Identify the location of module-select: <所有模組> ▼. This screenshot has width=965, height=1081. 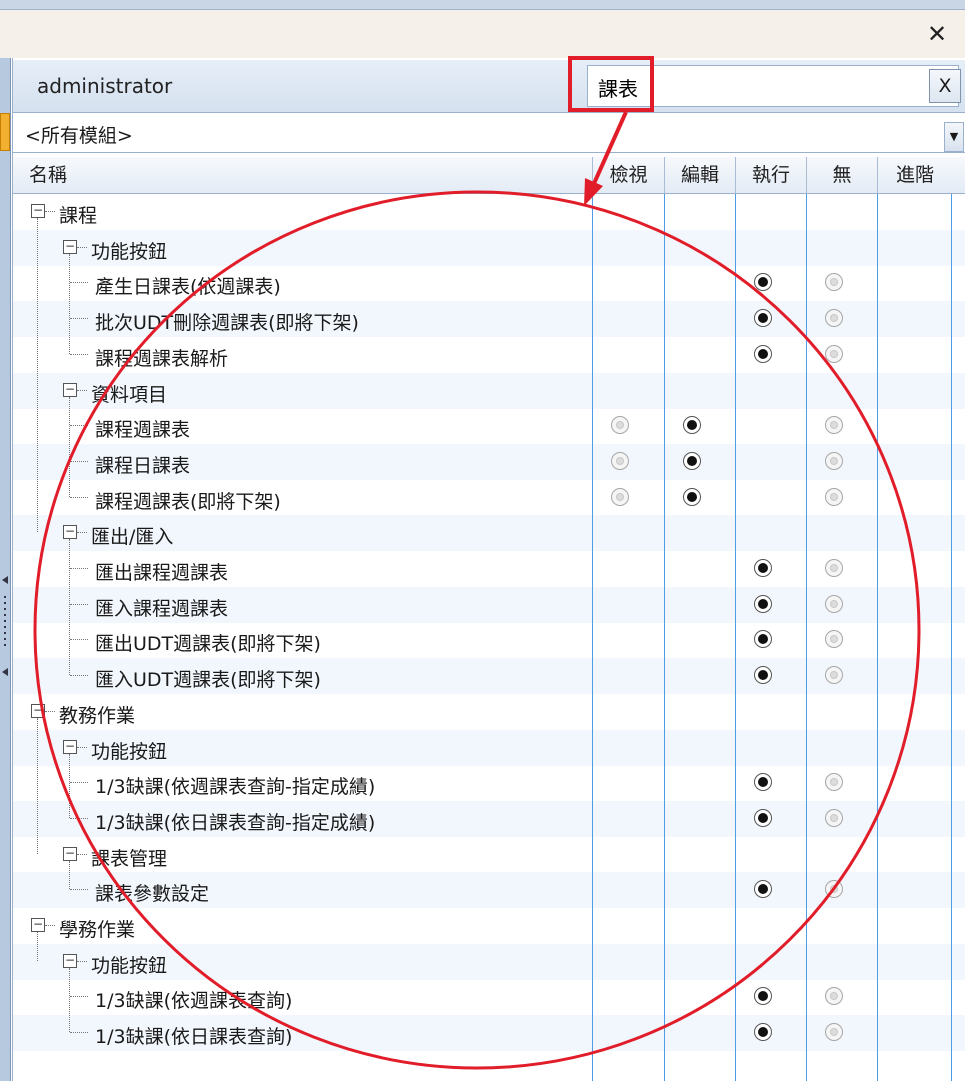
(489, 133).